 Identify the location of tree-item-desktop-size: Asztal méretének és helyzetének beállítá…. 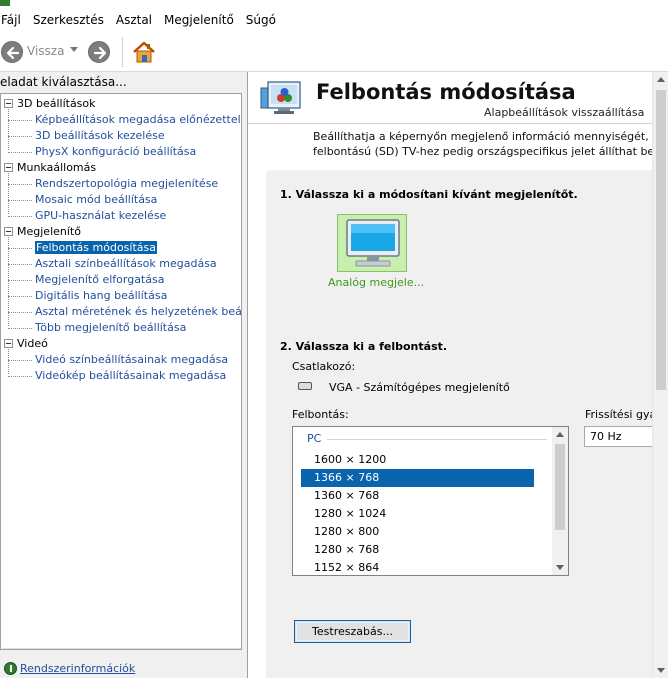
(121, 312).